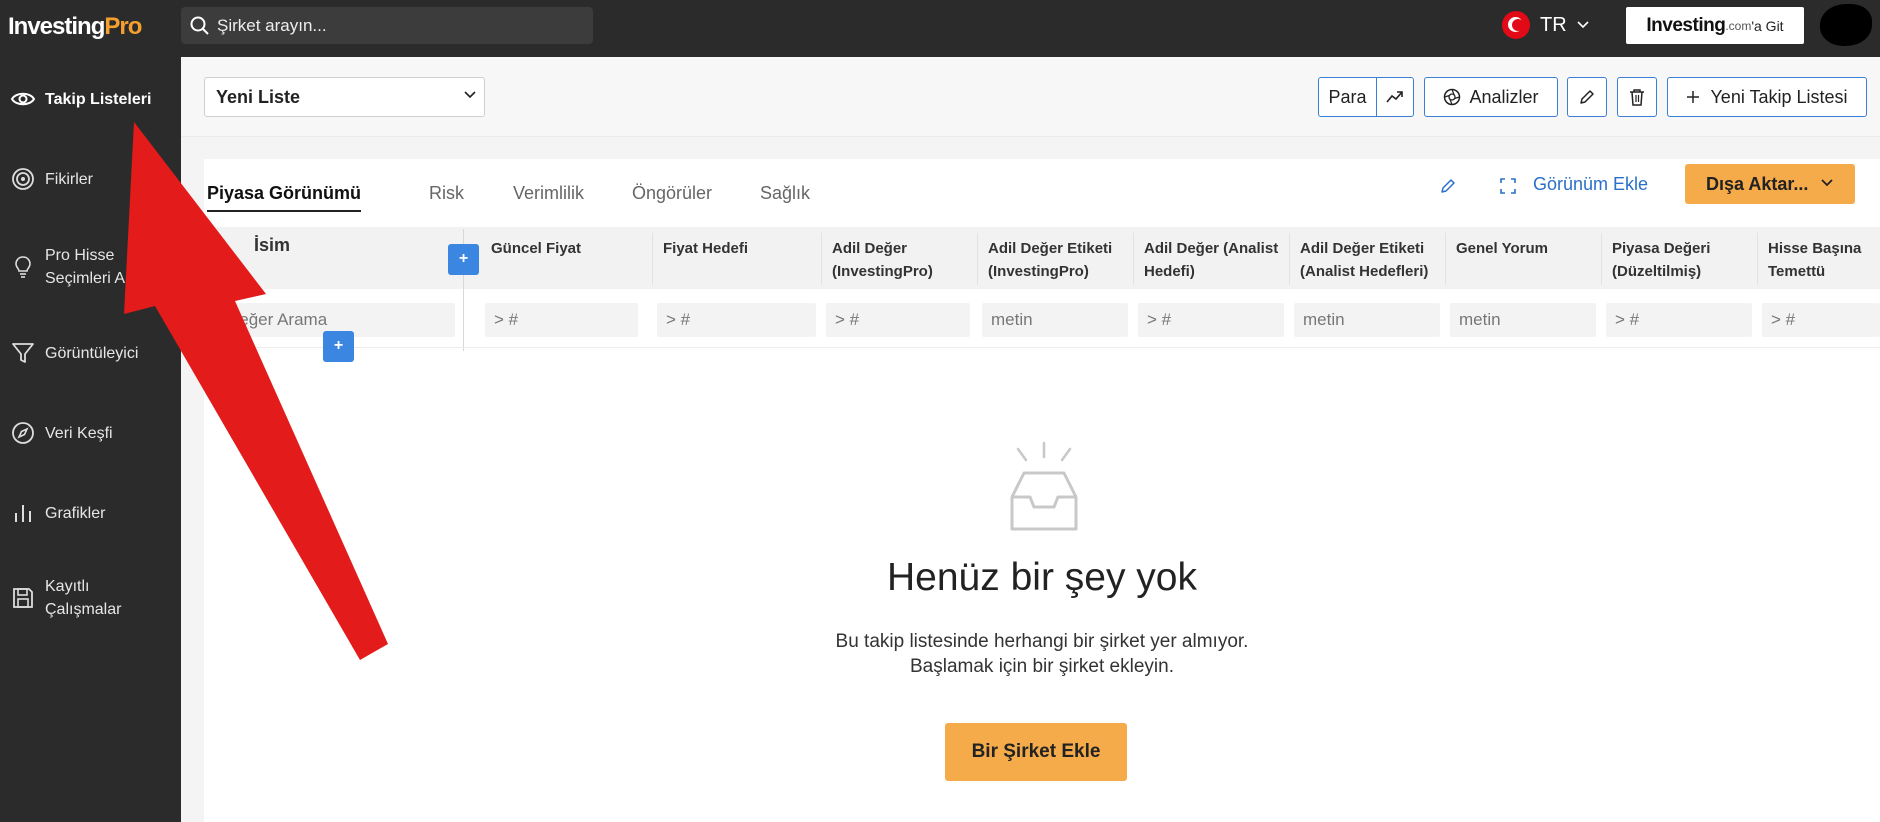  Describe the element at coordinates (705, 248) in the screenshot. I see `column-header: Fiyat Hedefi` at that location.